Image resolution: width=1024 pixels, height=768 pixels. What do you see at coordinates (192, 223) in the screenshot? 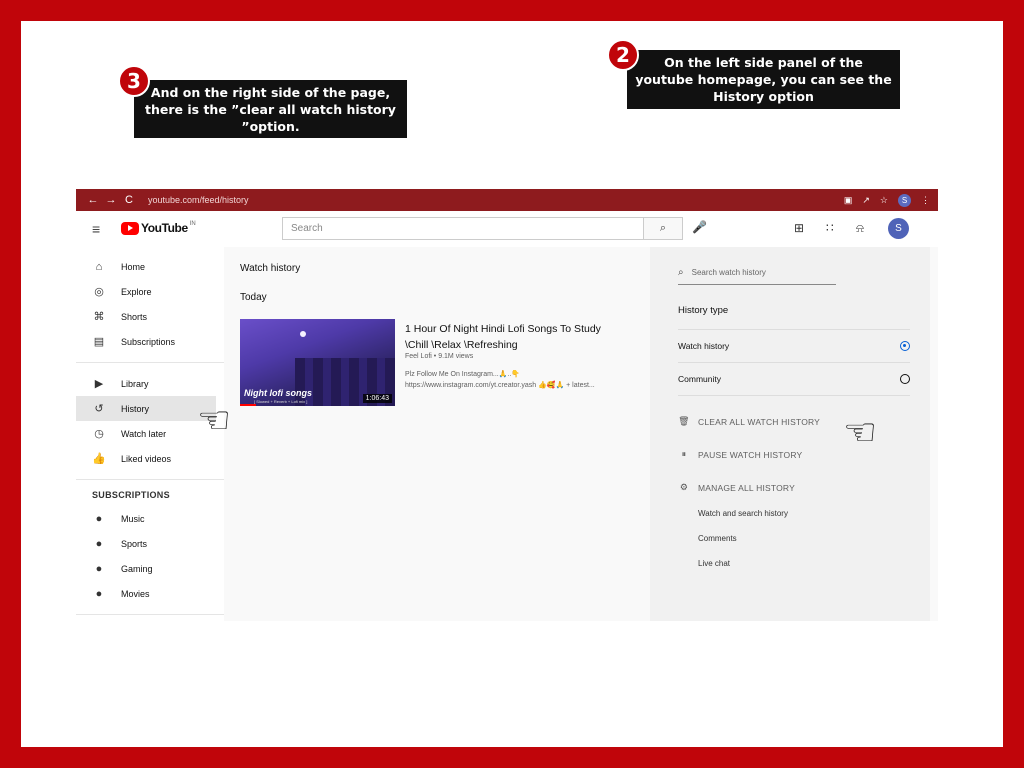
I see `country-code: IN` at bounding box center [192, 223].